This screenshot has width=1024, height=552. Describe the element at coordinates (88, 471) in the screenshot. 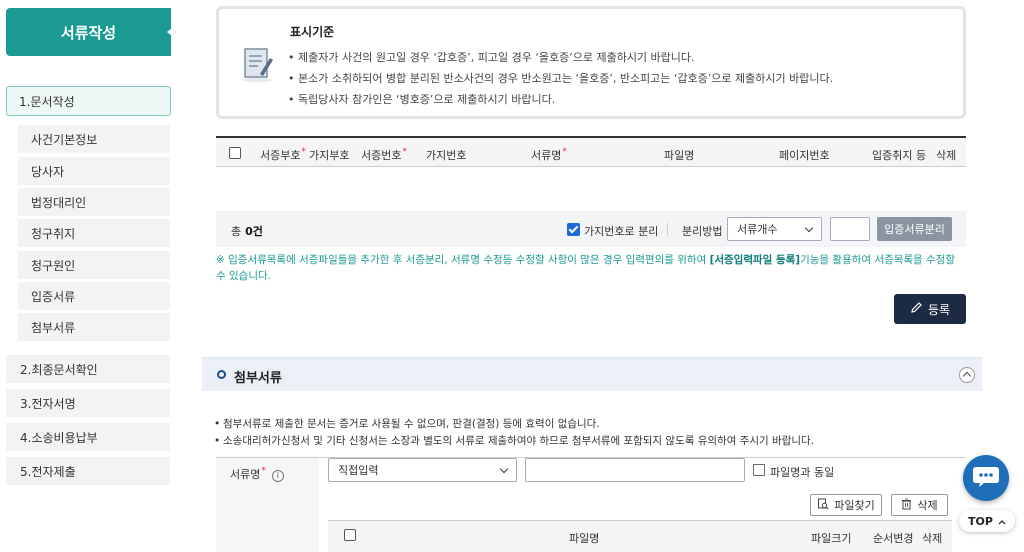

I see `menu-e-submission: 5.전자제출` at that location.